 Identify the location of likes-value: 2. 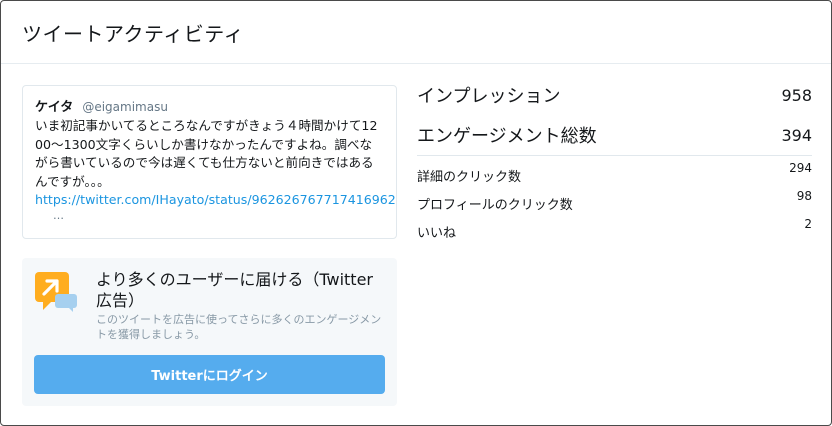
(808, 224).